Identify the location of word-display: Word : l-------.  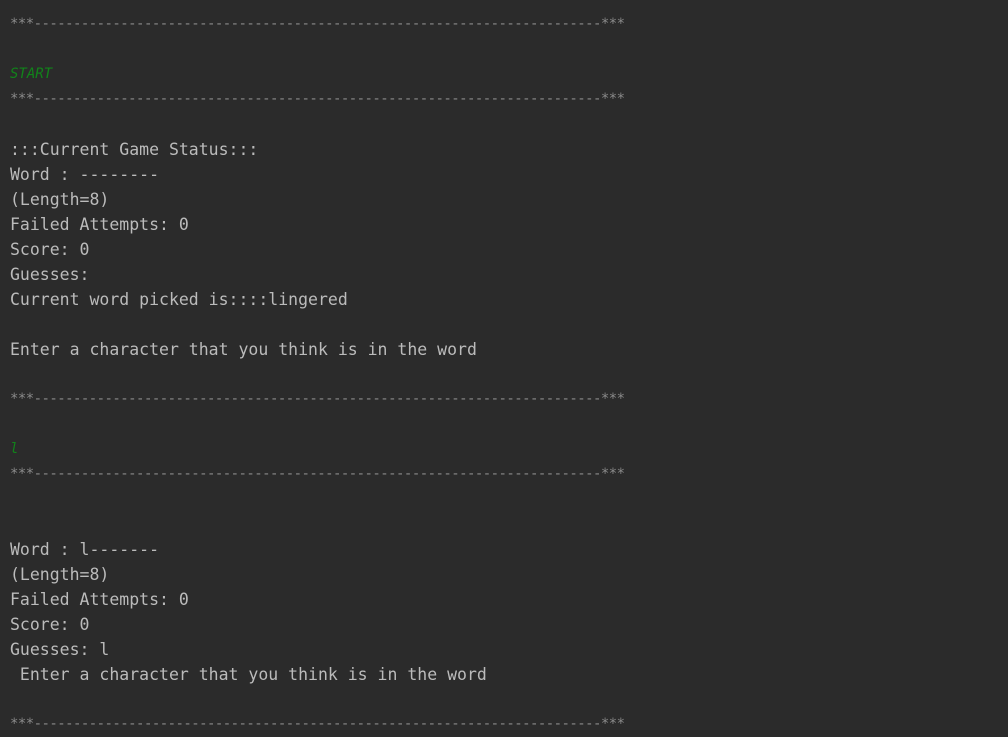
(85, 549).